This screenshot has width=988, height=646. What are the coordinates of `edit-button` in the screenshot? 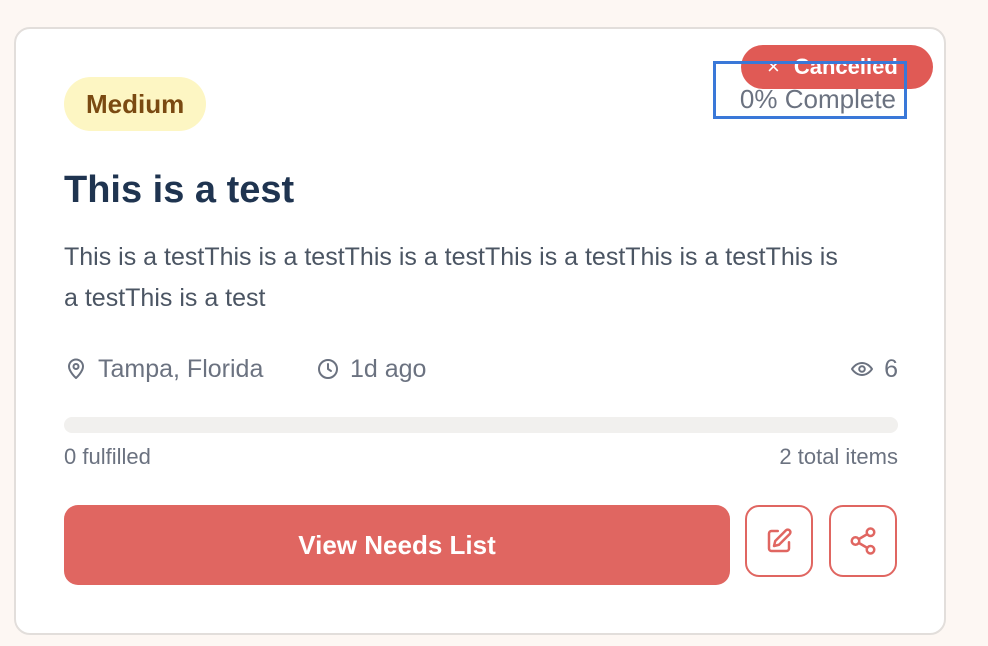 It's located at (779, 541).